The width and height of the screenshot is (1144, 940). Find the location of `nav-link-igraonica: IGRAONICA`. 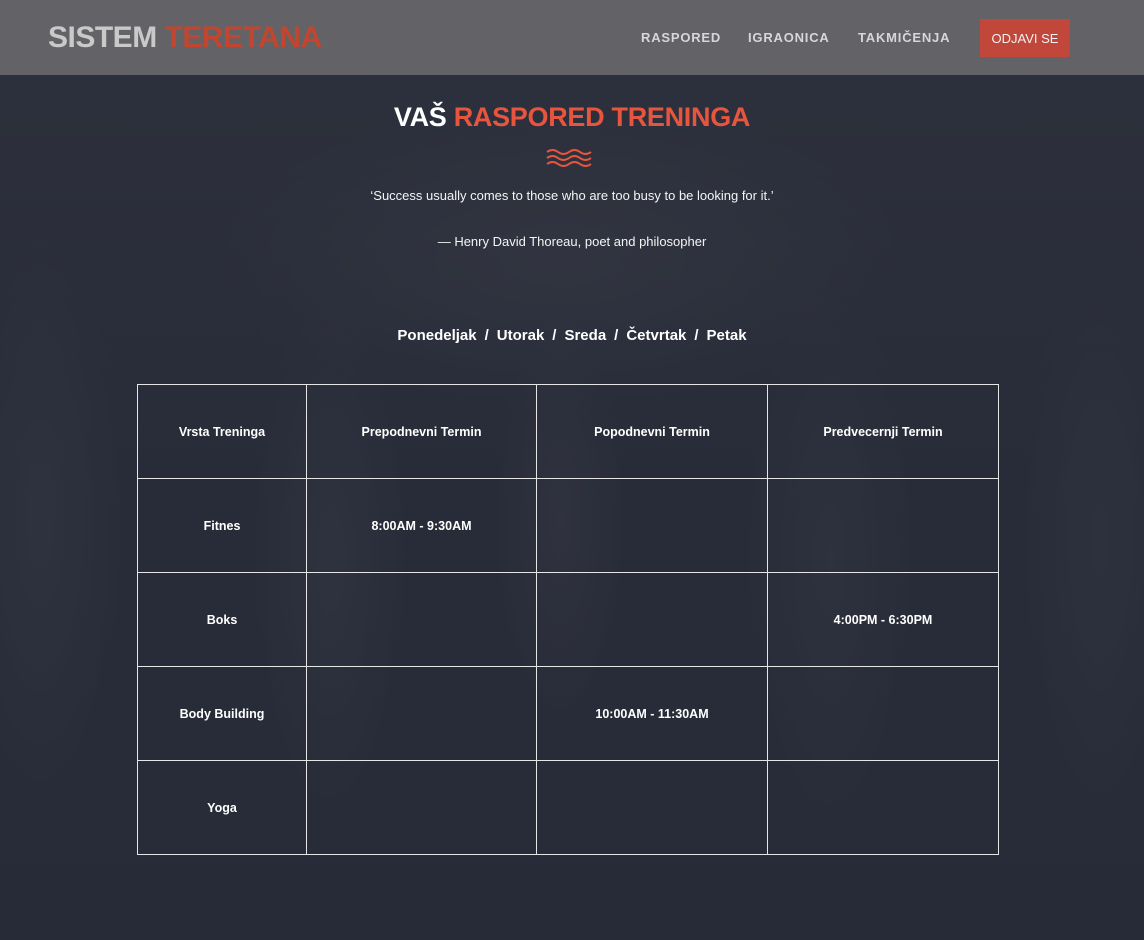

nav-link-igraonica: IGRAONICA is located at coordinates (789, 38).